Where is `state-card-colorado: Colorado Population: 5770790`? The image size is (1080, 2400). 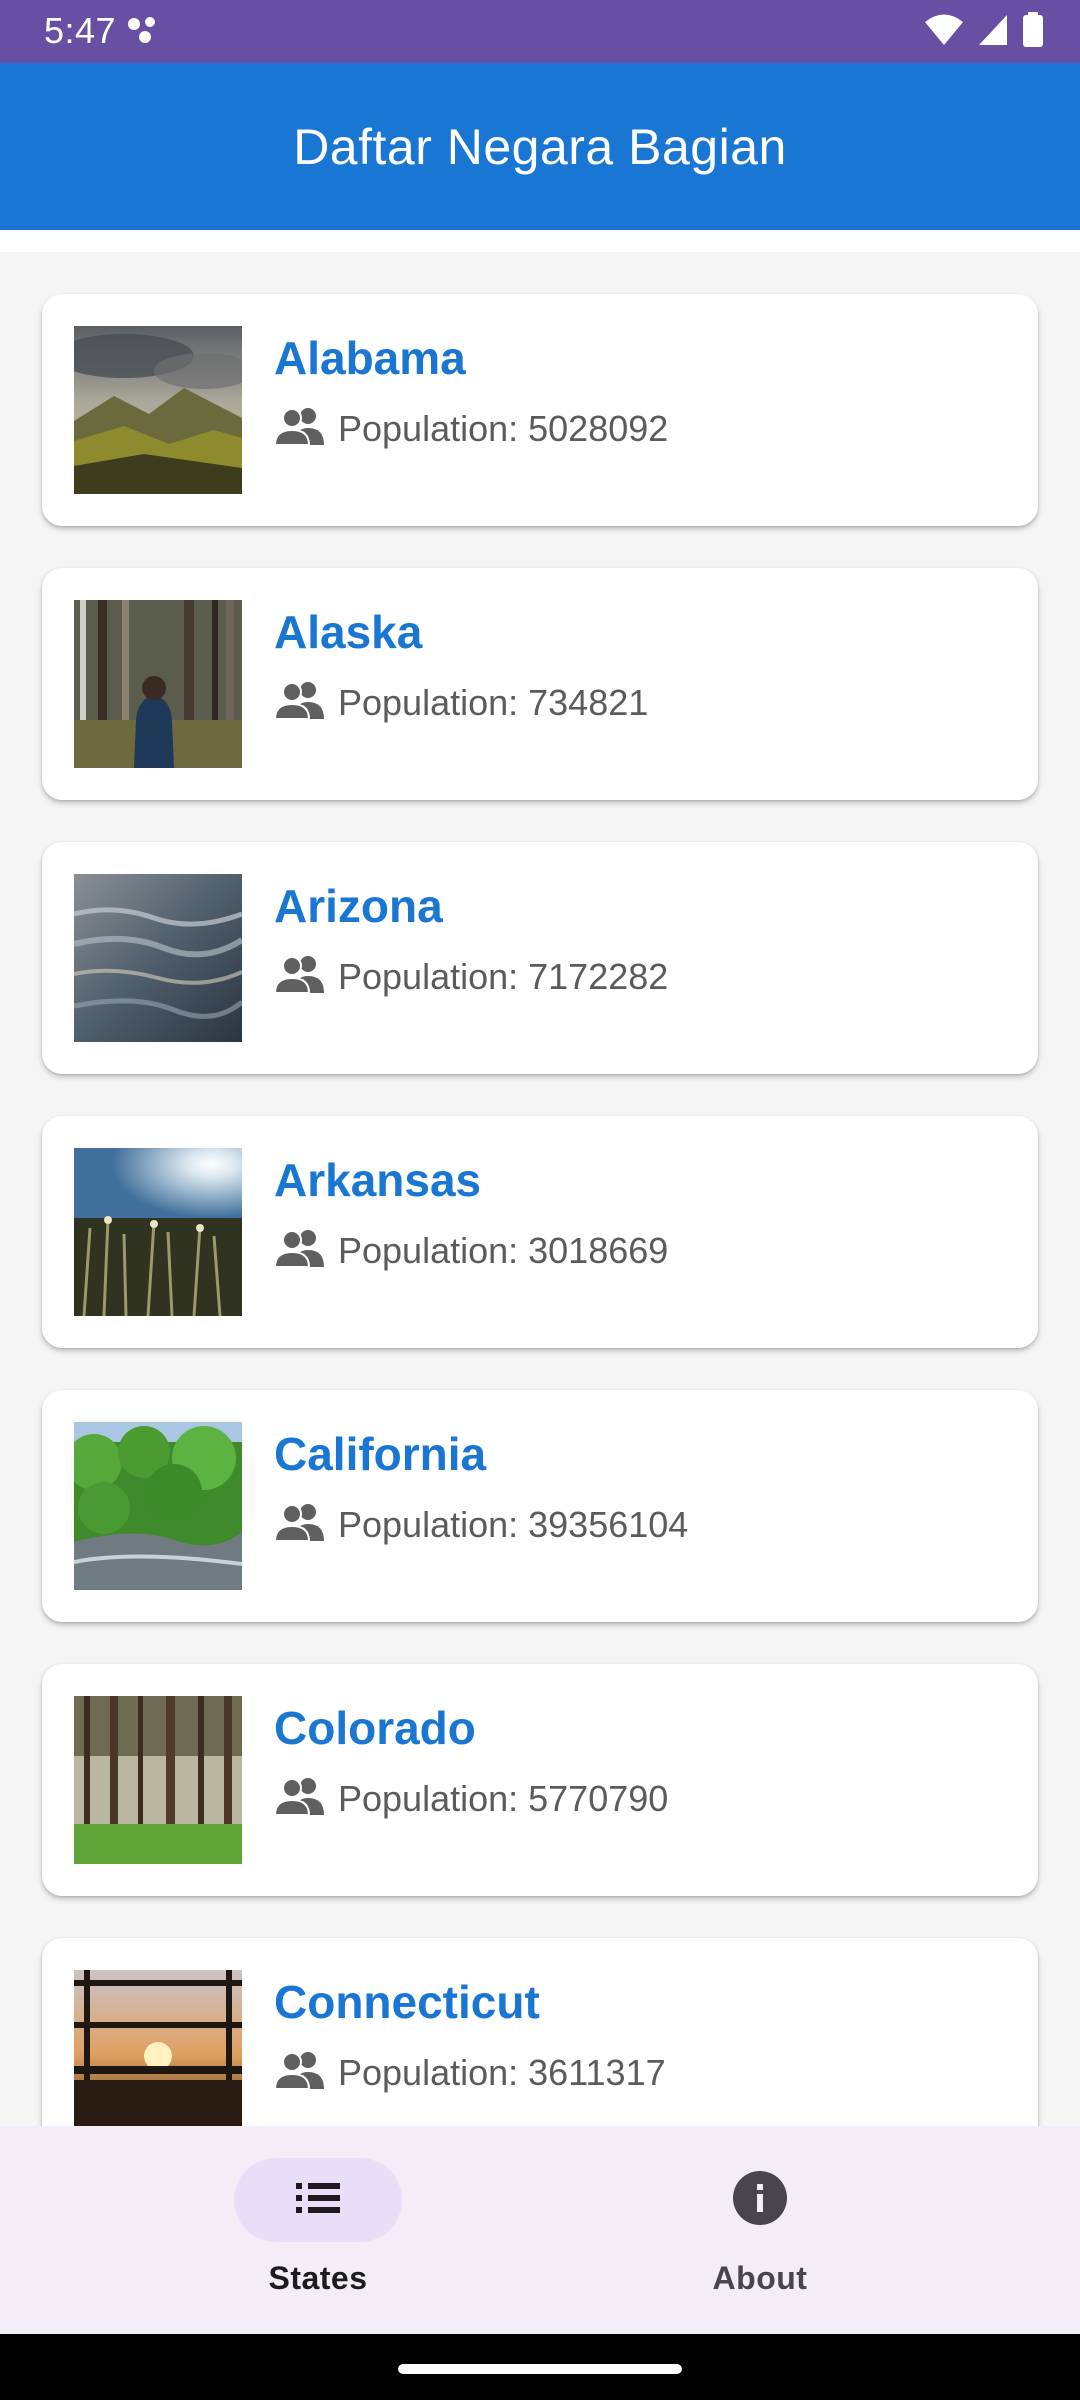
state-card-colorado: Colorado Population: 5770790 is located at coordinates (540, 1780).